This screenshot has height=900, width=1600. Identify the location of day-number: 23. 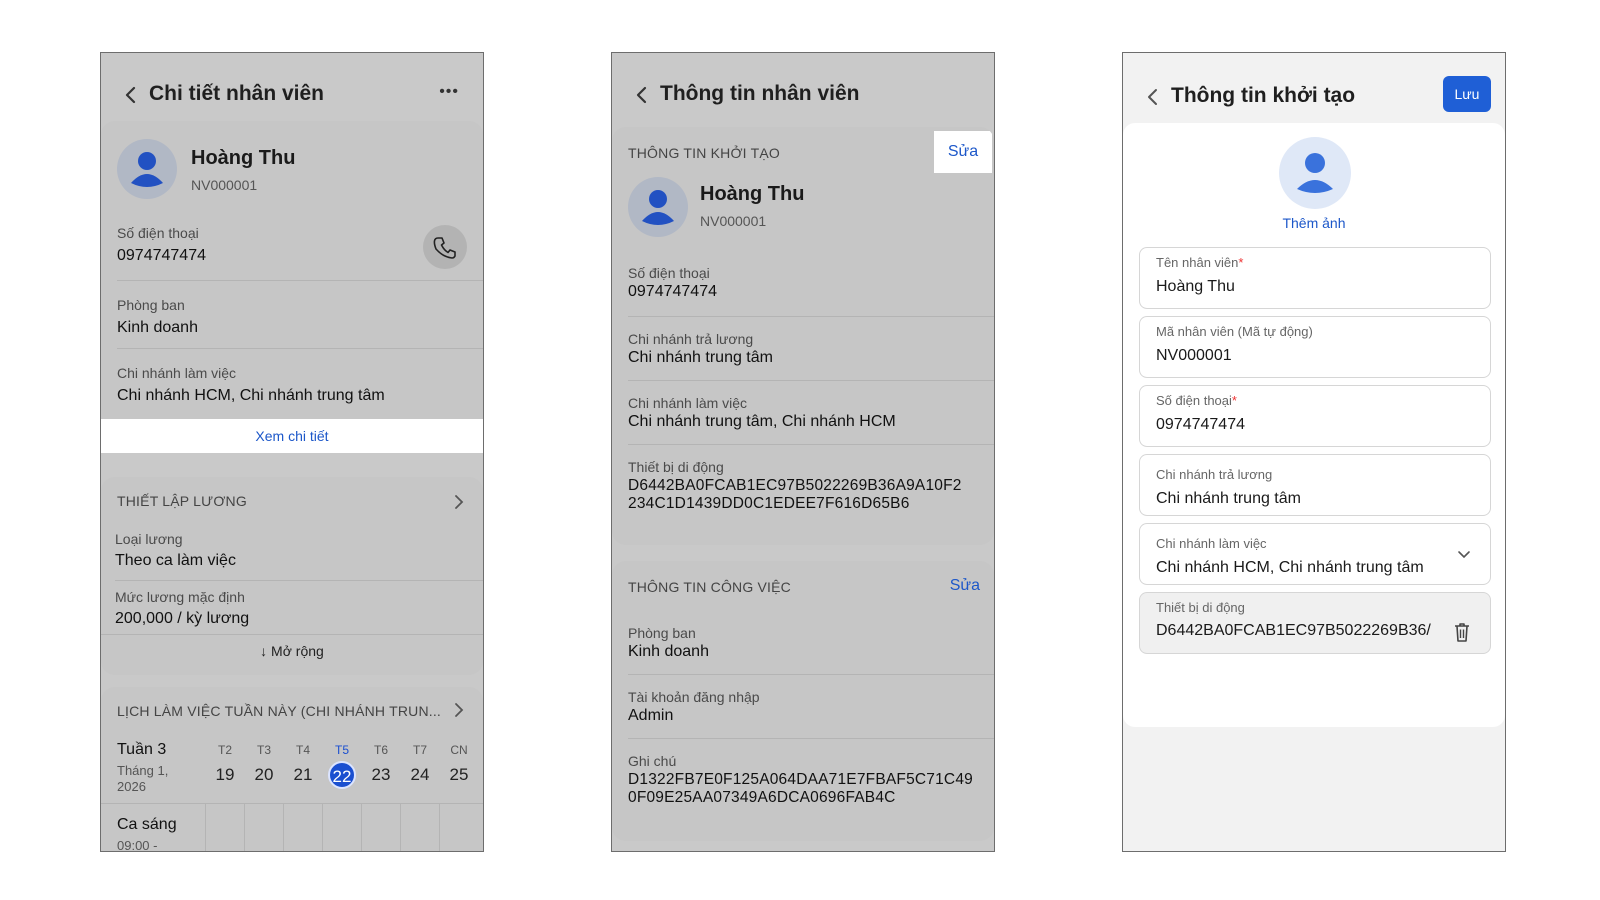
(381, 775).